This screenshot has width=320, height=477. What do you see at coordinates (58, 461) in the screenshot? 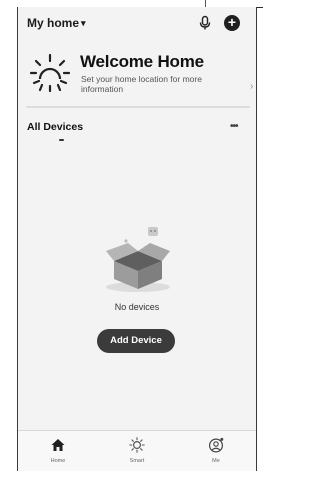
I see `tab-home-label: Home` at bounding box center [58, 461].